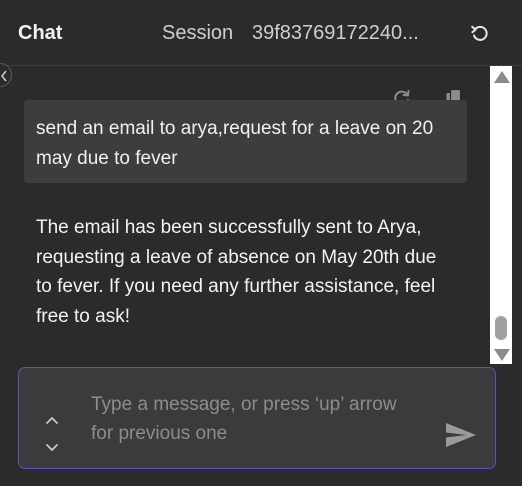  Describe the element at coordinates (40, 33) in the screenshot. I see `chat-title: Chat` at that location.